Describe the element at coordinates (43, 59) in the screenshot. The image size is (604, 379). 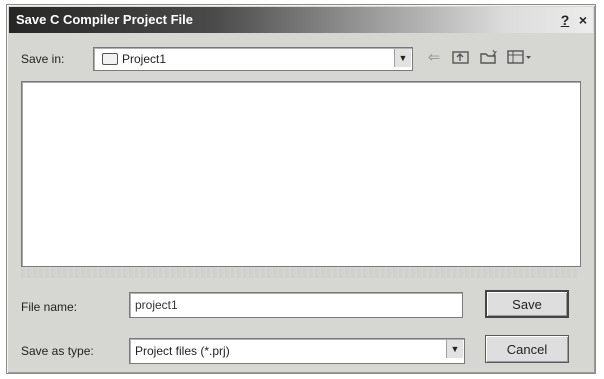
I see `save-in-label: Save in:` at that location.